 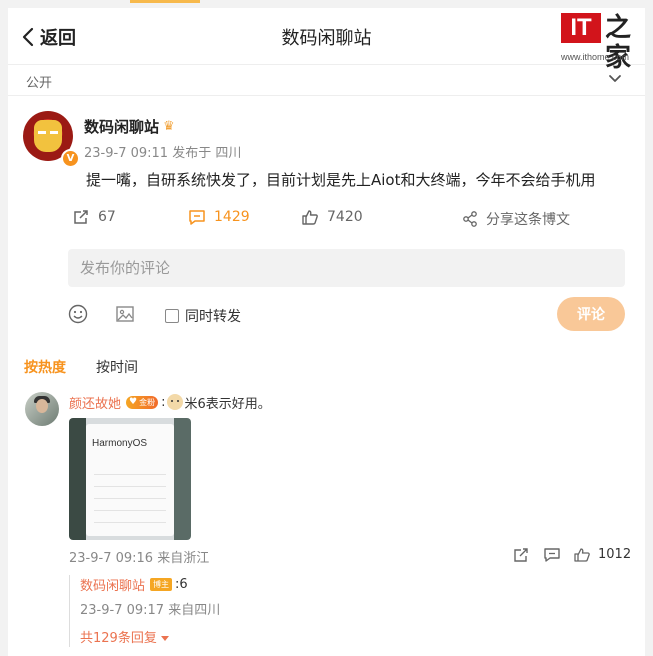 I want to click on more-replies-link: 共129条回复, so click(x=124, y=636).